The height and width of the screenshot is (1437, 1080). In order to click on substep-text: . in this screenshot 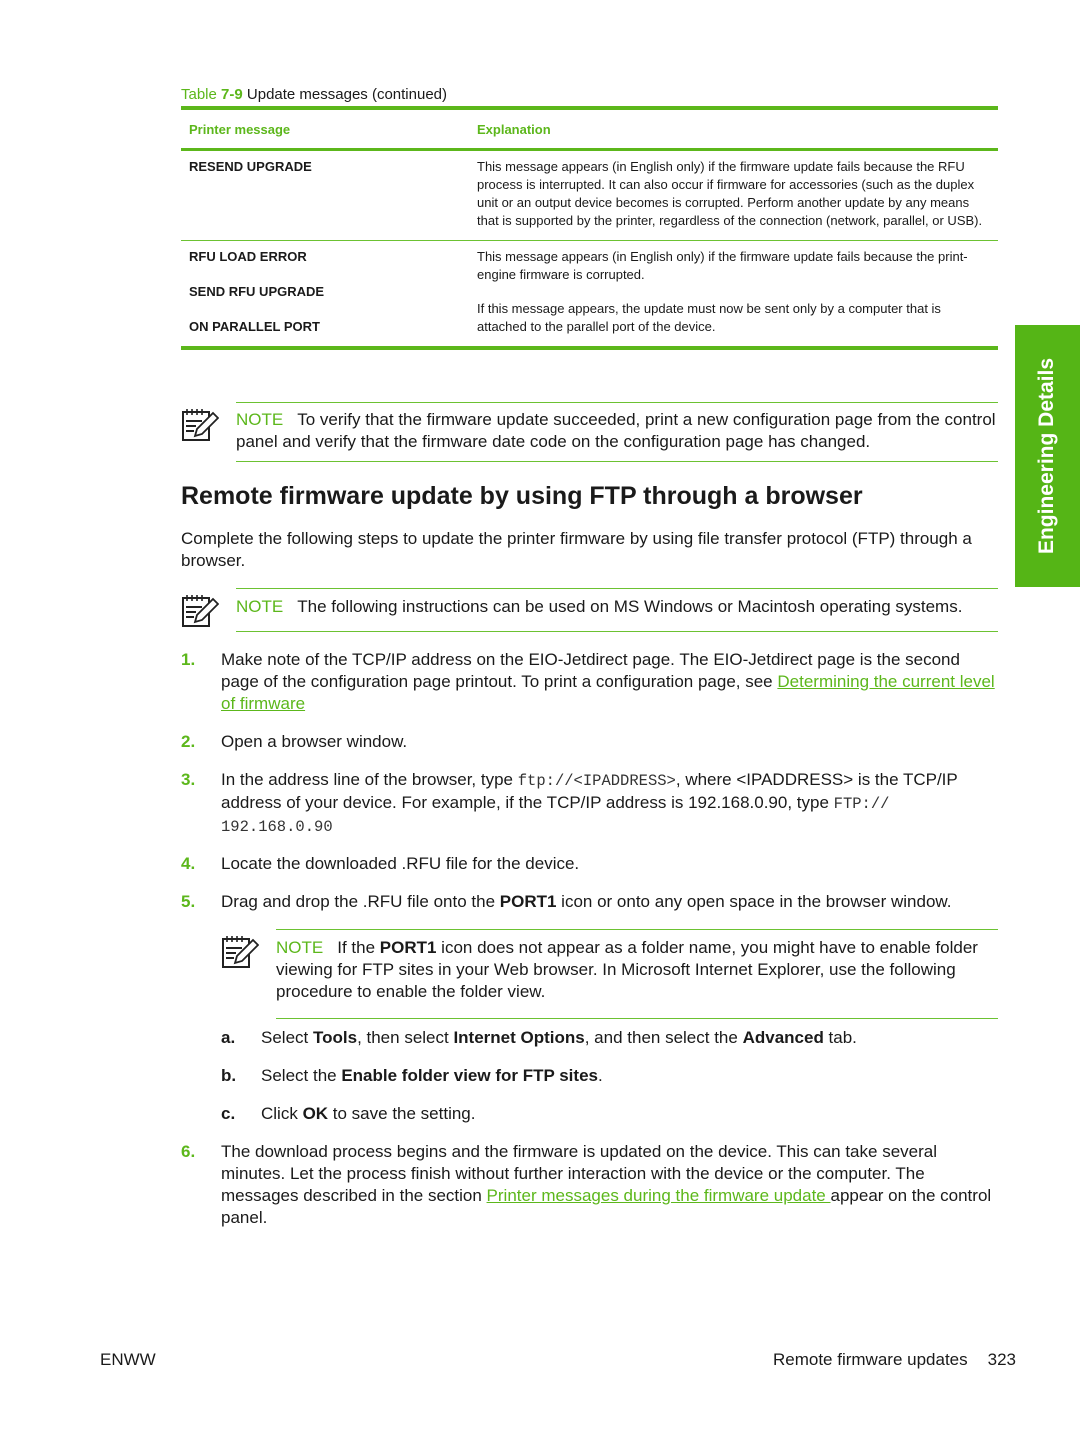, I will do `click(600, 1075)`.